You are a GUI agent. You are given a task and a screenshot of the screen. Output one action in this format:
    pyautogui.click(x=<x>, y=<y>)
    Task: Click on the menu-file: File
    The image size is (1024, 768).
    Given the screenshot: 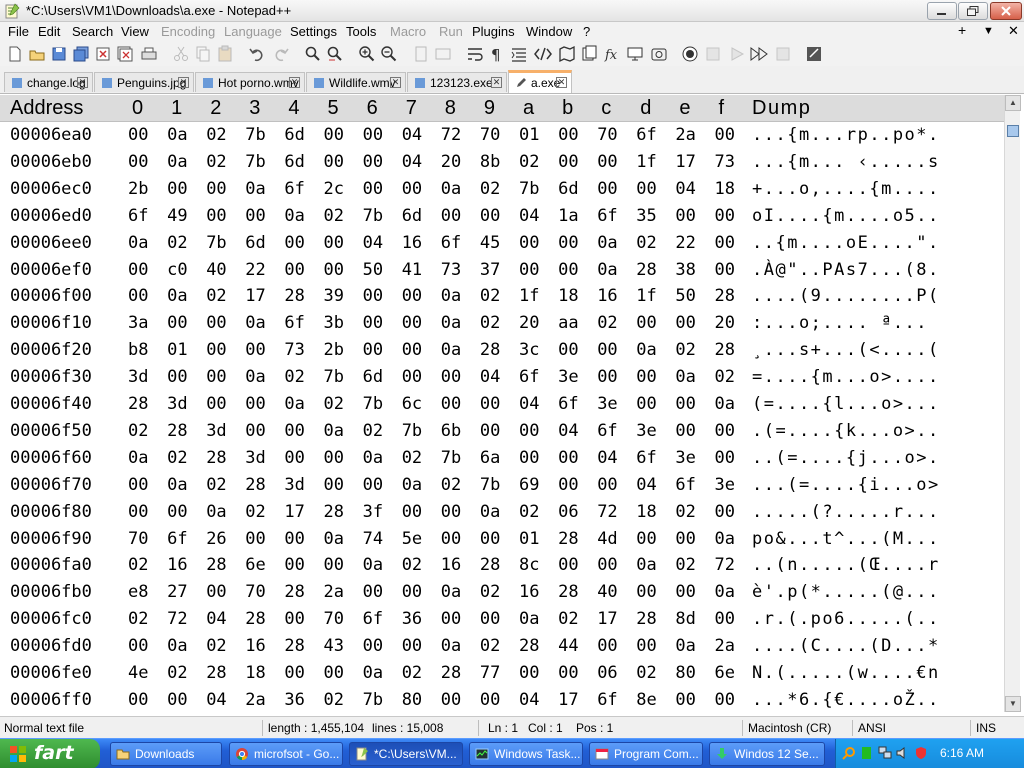 What is the action you would take?
    pyautogui.click(x=18, y=31)
    